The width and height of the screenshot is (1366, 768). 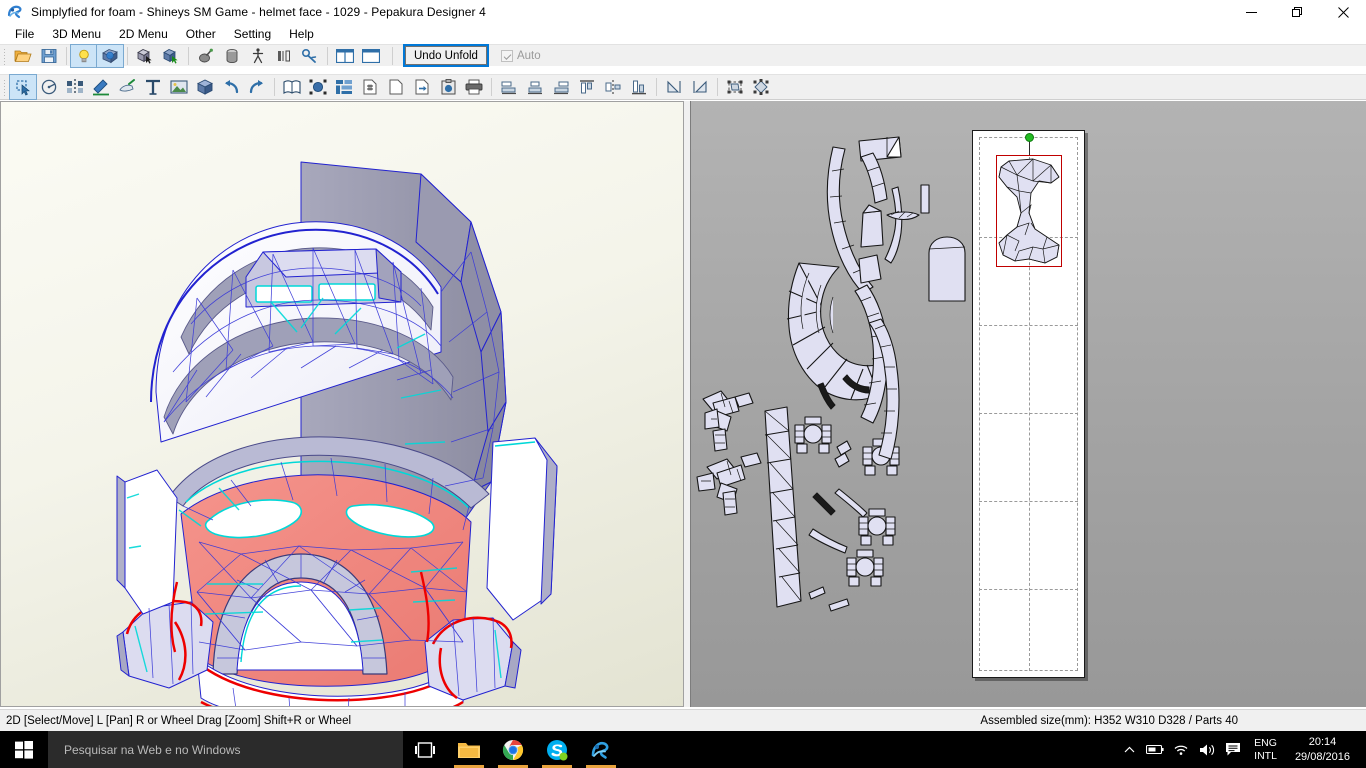 What do you see at coordinates (110, 55) in the screenshot?
I see `texture-sphere-icon` at bounding box center [110, 55].